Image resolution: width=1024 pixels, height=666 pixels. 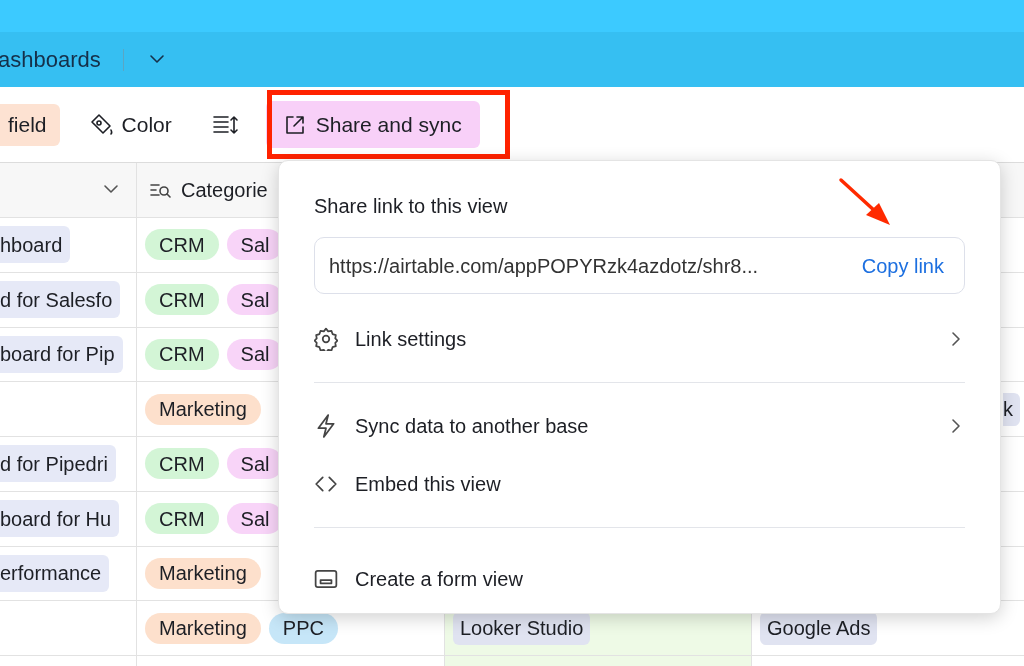 What do you see at coordinates (224, 190) in the screenshot?
I see `column-header: Categorie` at bounding box center [224, 190].